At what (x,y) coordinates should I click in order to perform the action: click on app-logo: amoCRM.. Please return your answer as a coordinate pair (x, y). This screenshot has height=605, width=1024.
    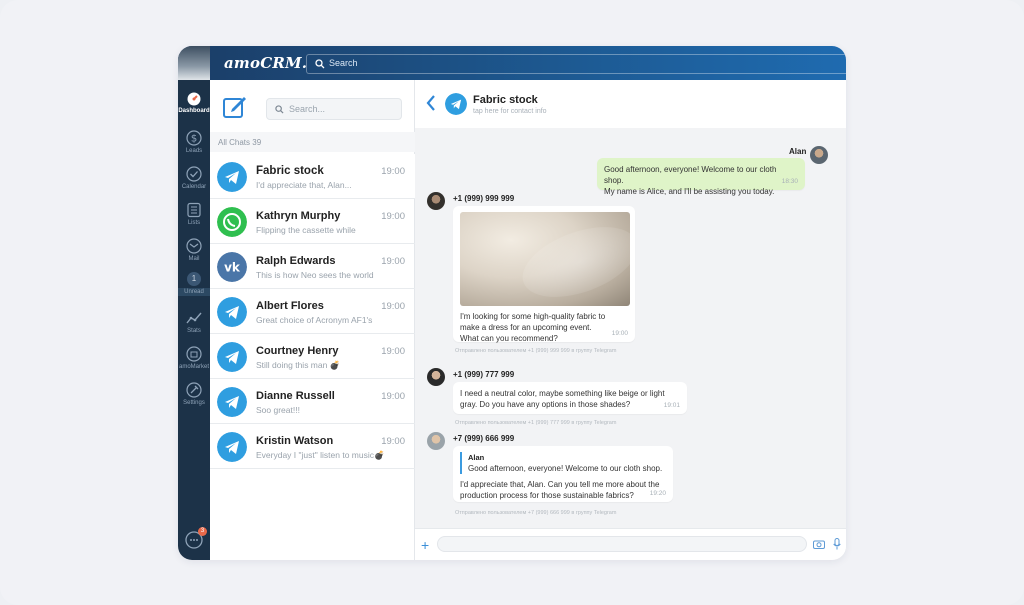
    Looking at the image, I should click on (266, 63).